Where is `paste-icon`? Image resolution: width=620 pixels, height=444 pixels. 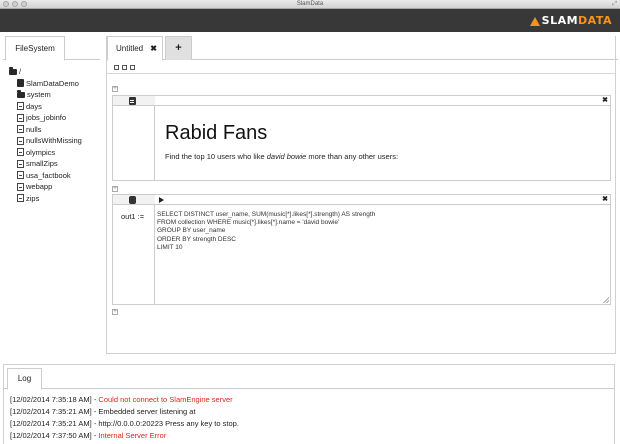 paste-icon is located at coordinates (132, 67).